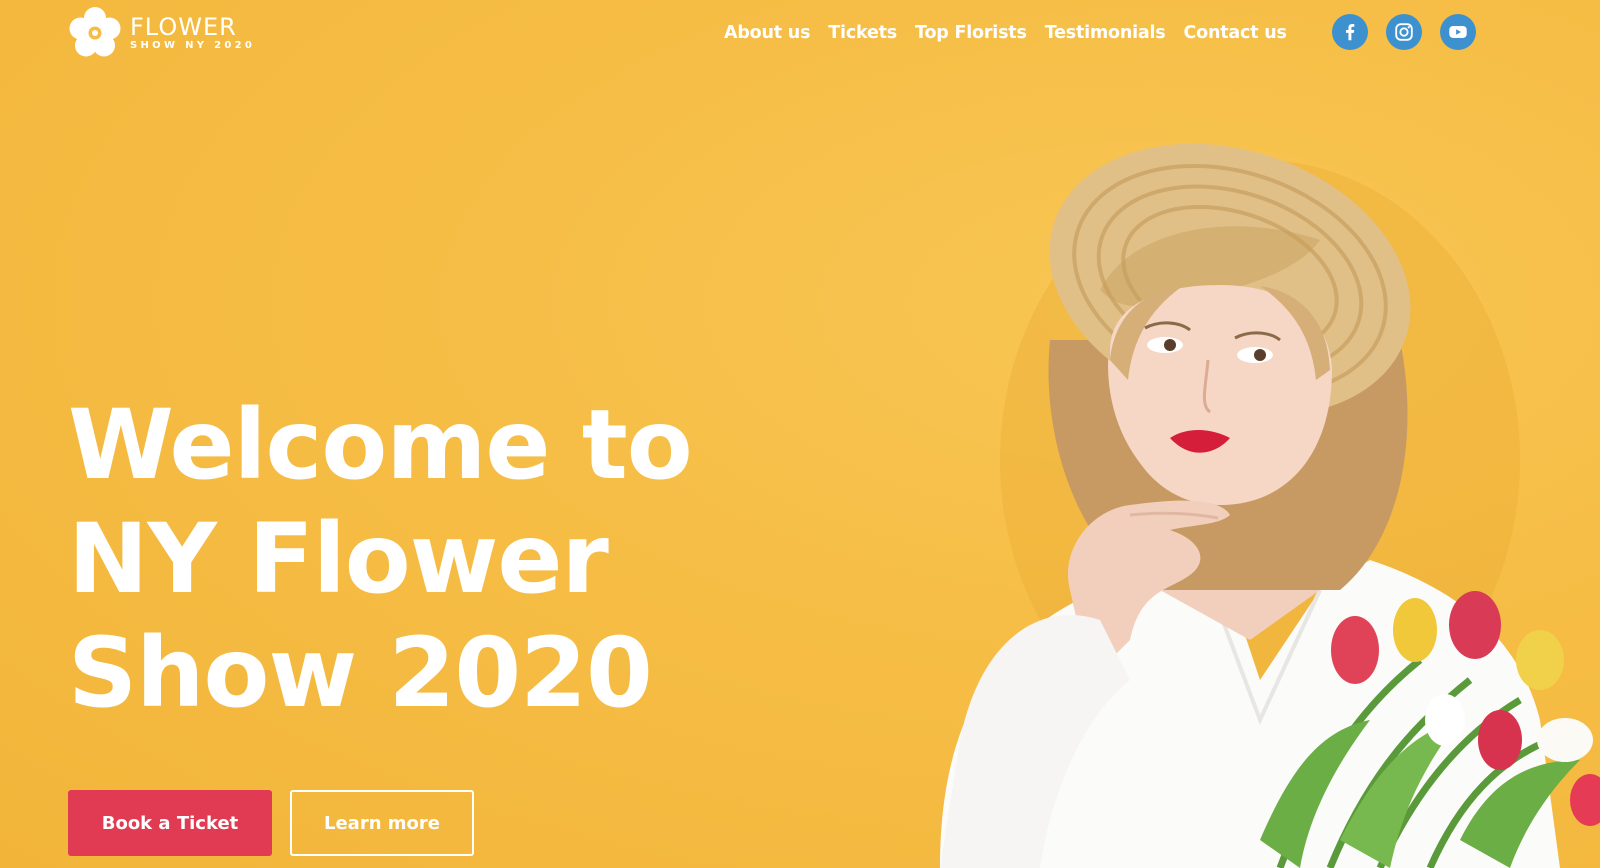 This screenshot has height=868, width=1600. I want to click on nav-testimonials: Testimonials, so click(1105, 33).